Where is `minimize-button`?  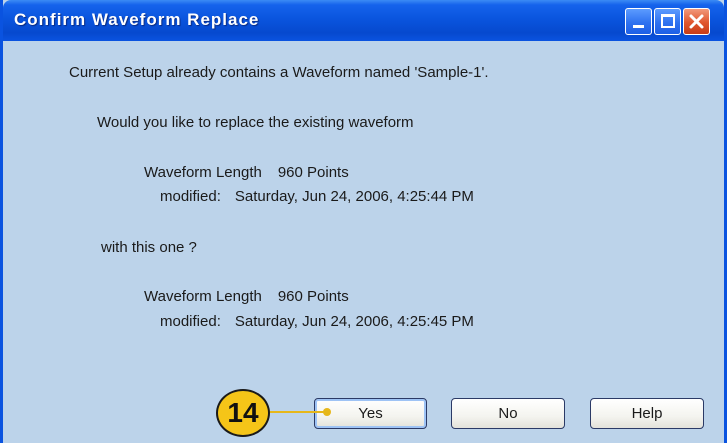
minimize-button is located at coordinates (638, 21).